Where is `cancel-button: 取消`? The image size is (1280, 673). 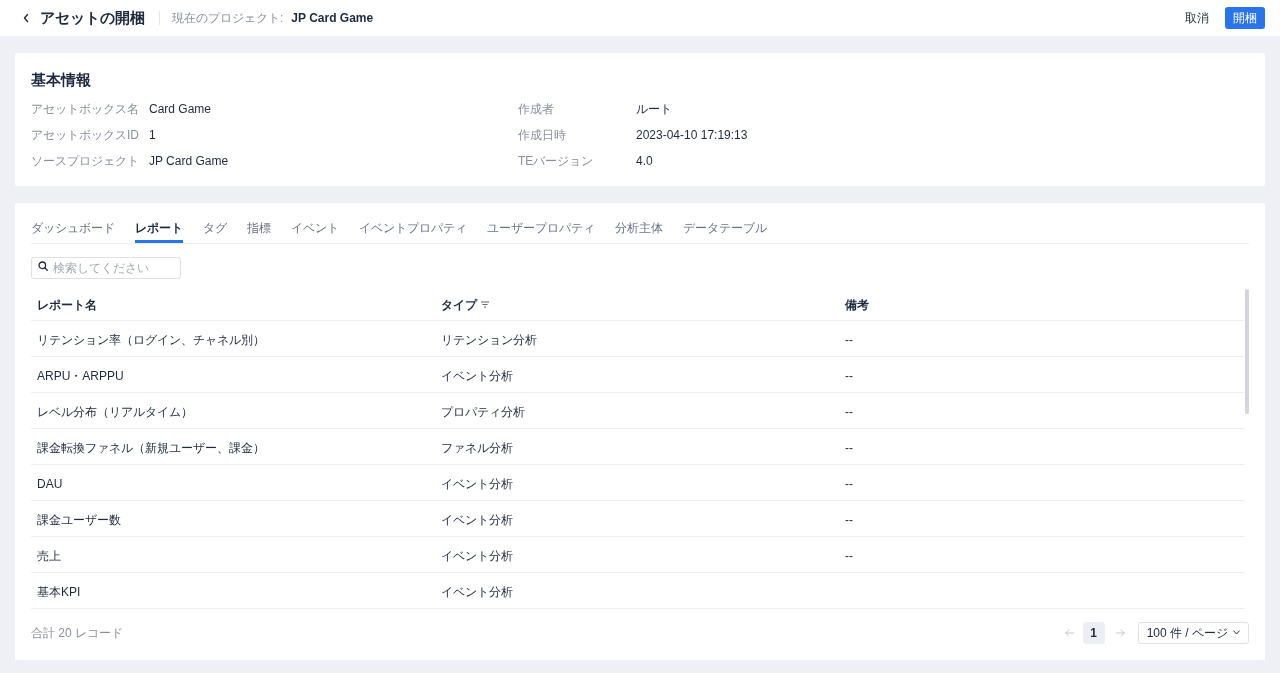 cancel-button: 取消 is located at coordinates (1197, 18).